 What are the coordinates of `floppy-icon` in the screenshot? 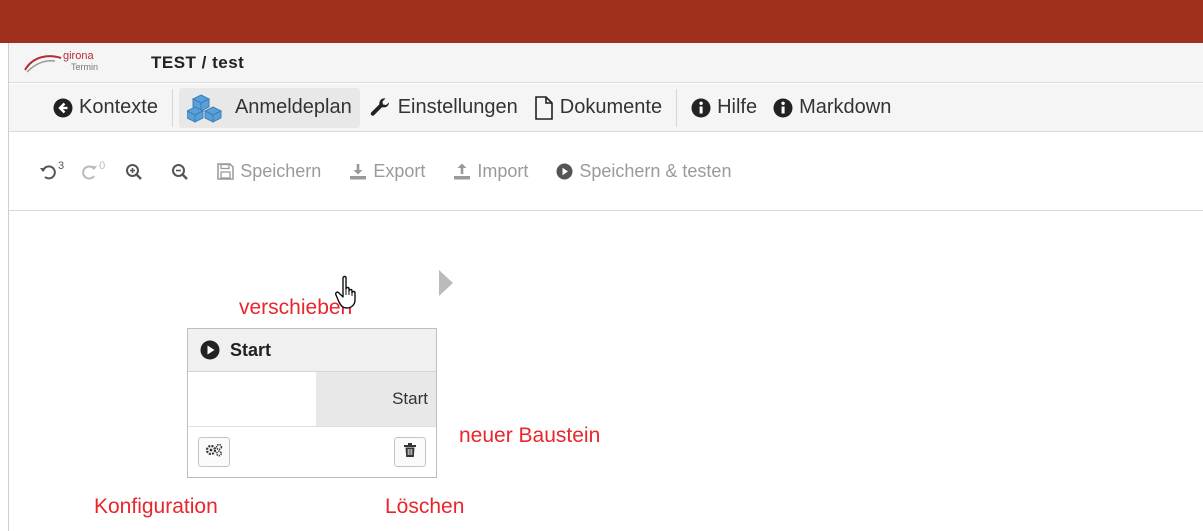 It's located at (225, 171).